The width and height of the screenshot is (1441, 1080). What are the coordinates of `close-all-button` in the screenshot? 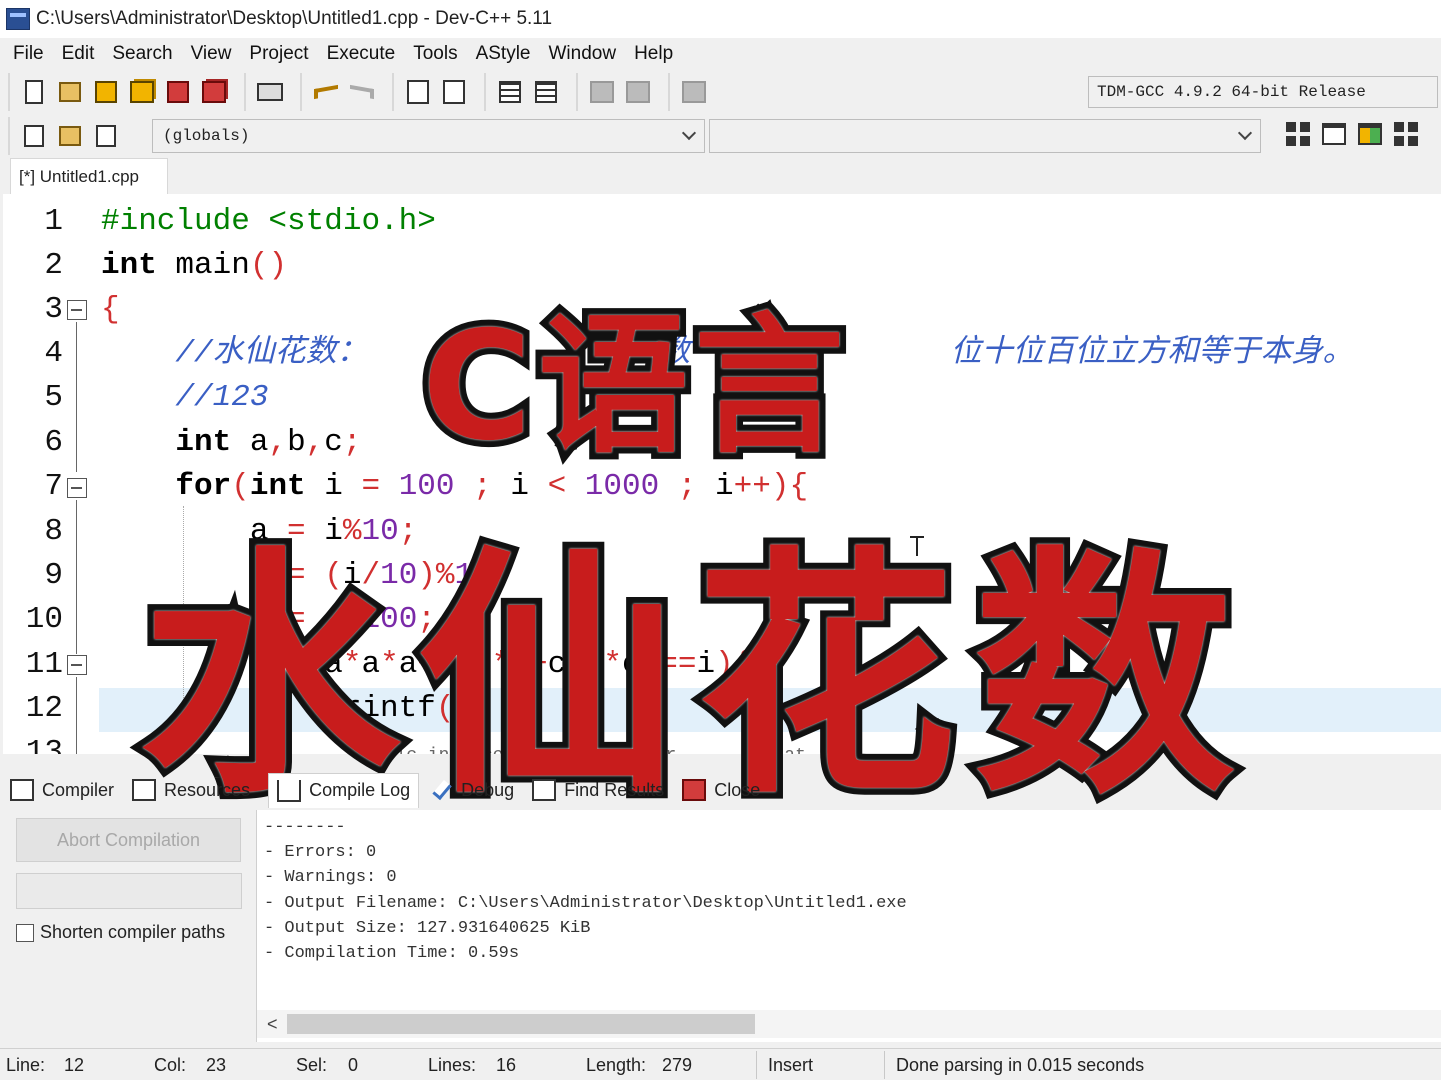 It's located at (214, 92).